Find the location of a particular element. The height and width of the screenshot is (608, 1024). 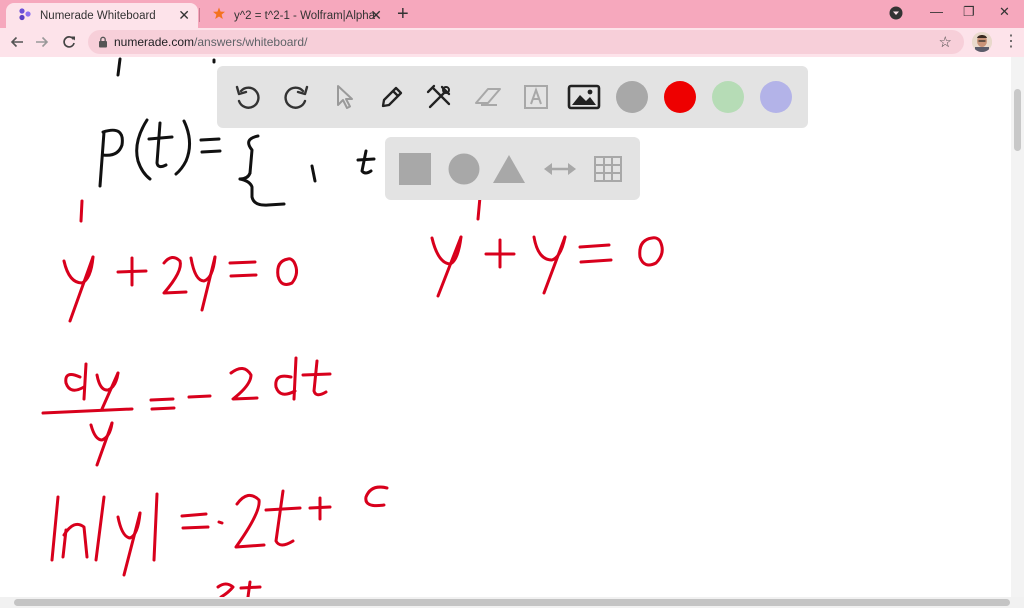

redo-icon is located at coordinates (296, 97).